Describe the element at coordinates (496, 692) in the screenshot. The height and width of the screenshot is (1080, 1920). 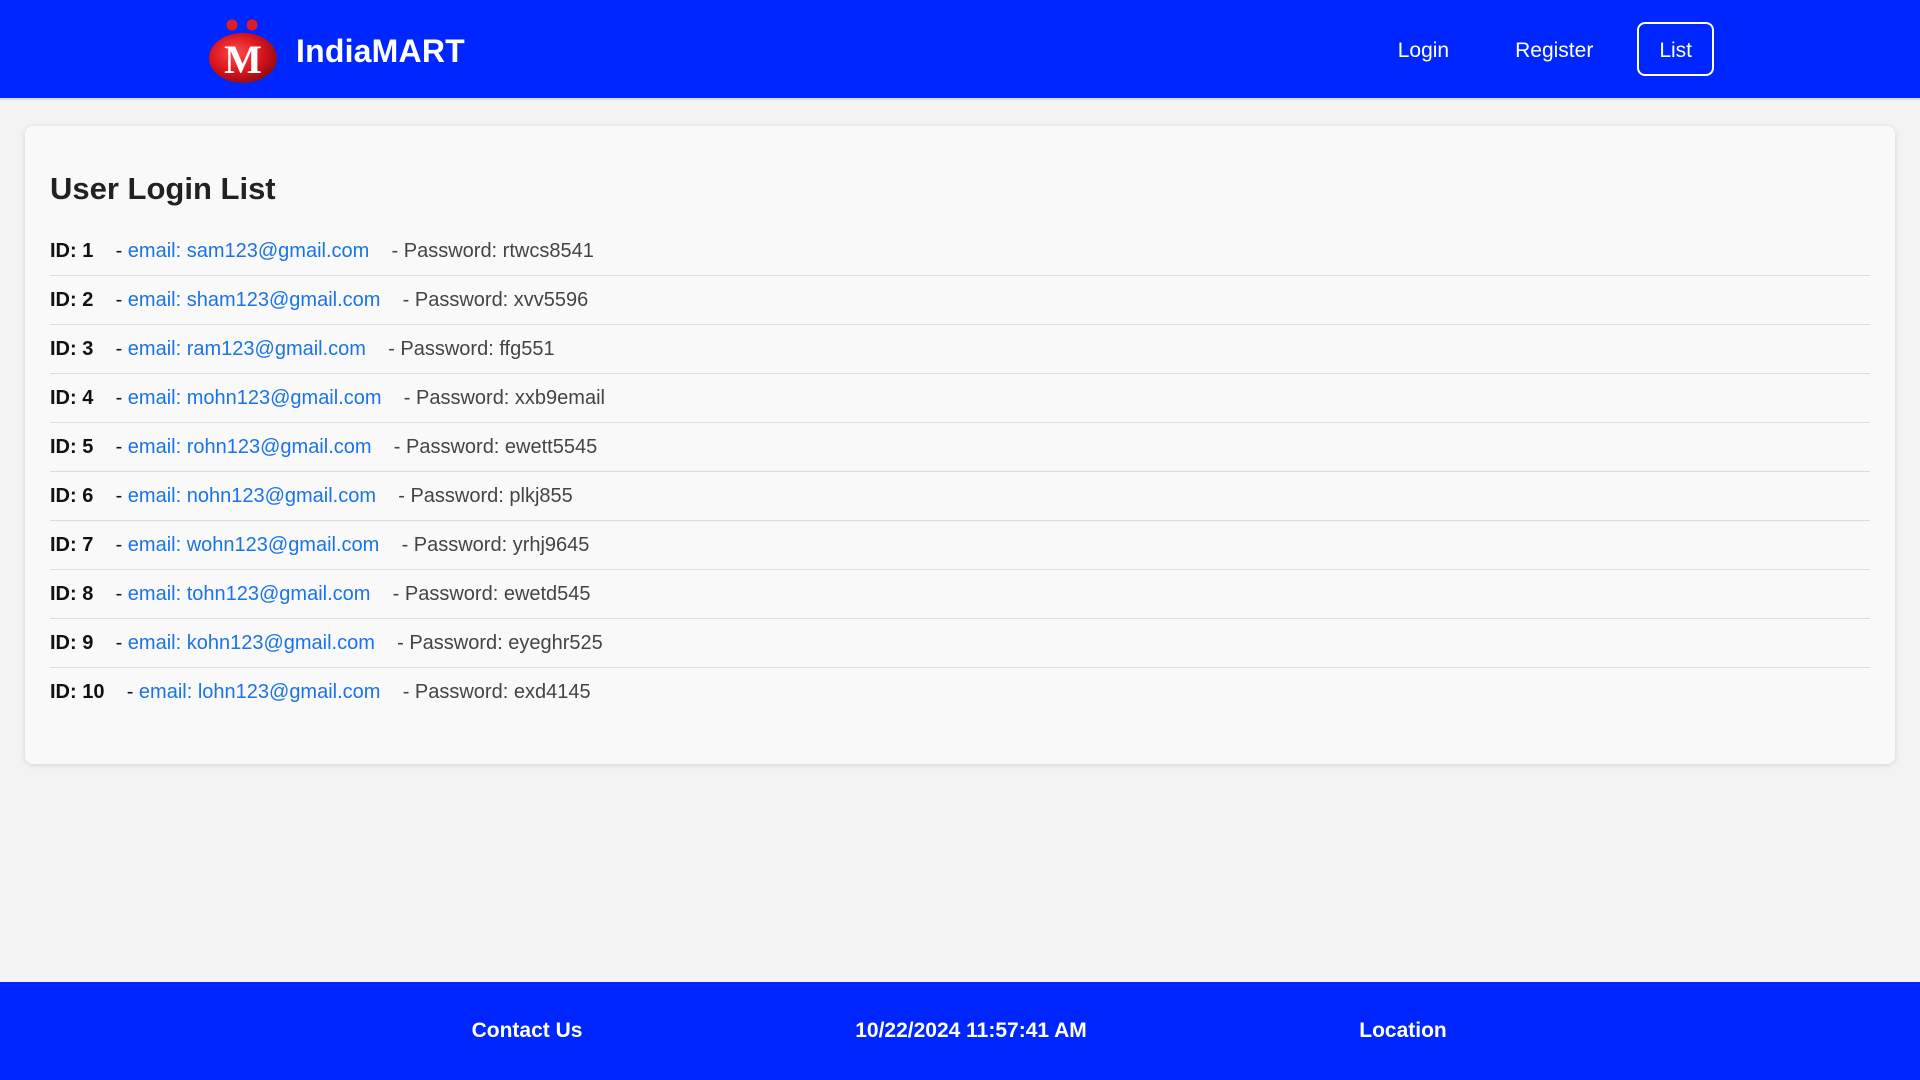
I see `user-password: - Password: exd4145` at that location.